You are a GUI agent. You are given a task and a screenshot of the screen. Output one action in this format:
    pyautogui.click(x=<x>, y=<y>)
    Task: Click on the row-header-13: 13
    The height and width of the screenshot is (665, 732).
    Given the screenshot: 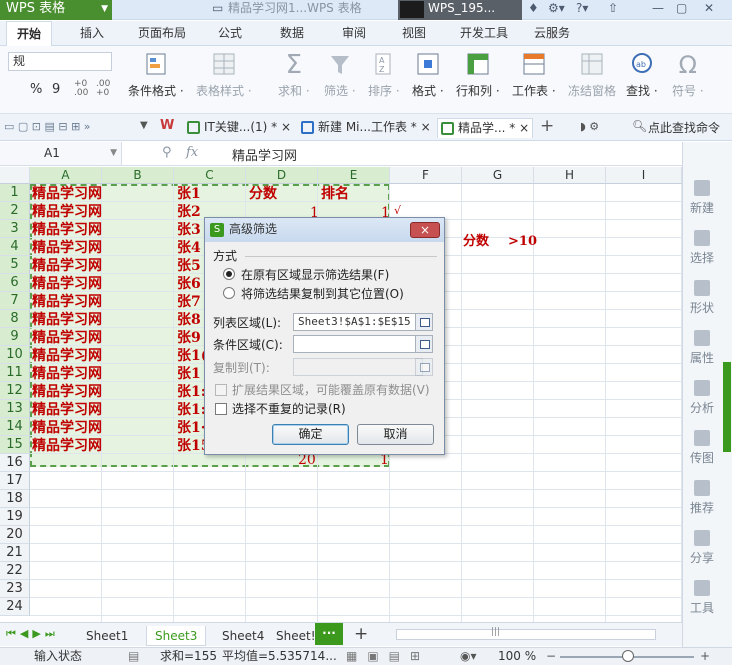 What is the action you would take?
    pyautogui.click(x=15, y=409)
    